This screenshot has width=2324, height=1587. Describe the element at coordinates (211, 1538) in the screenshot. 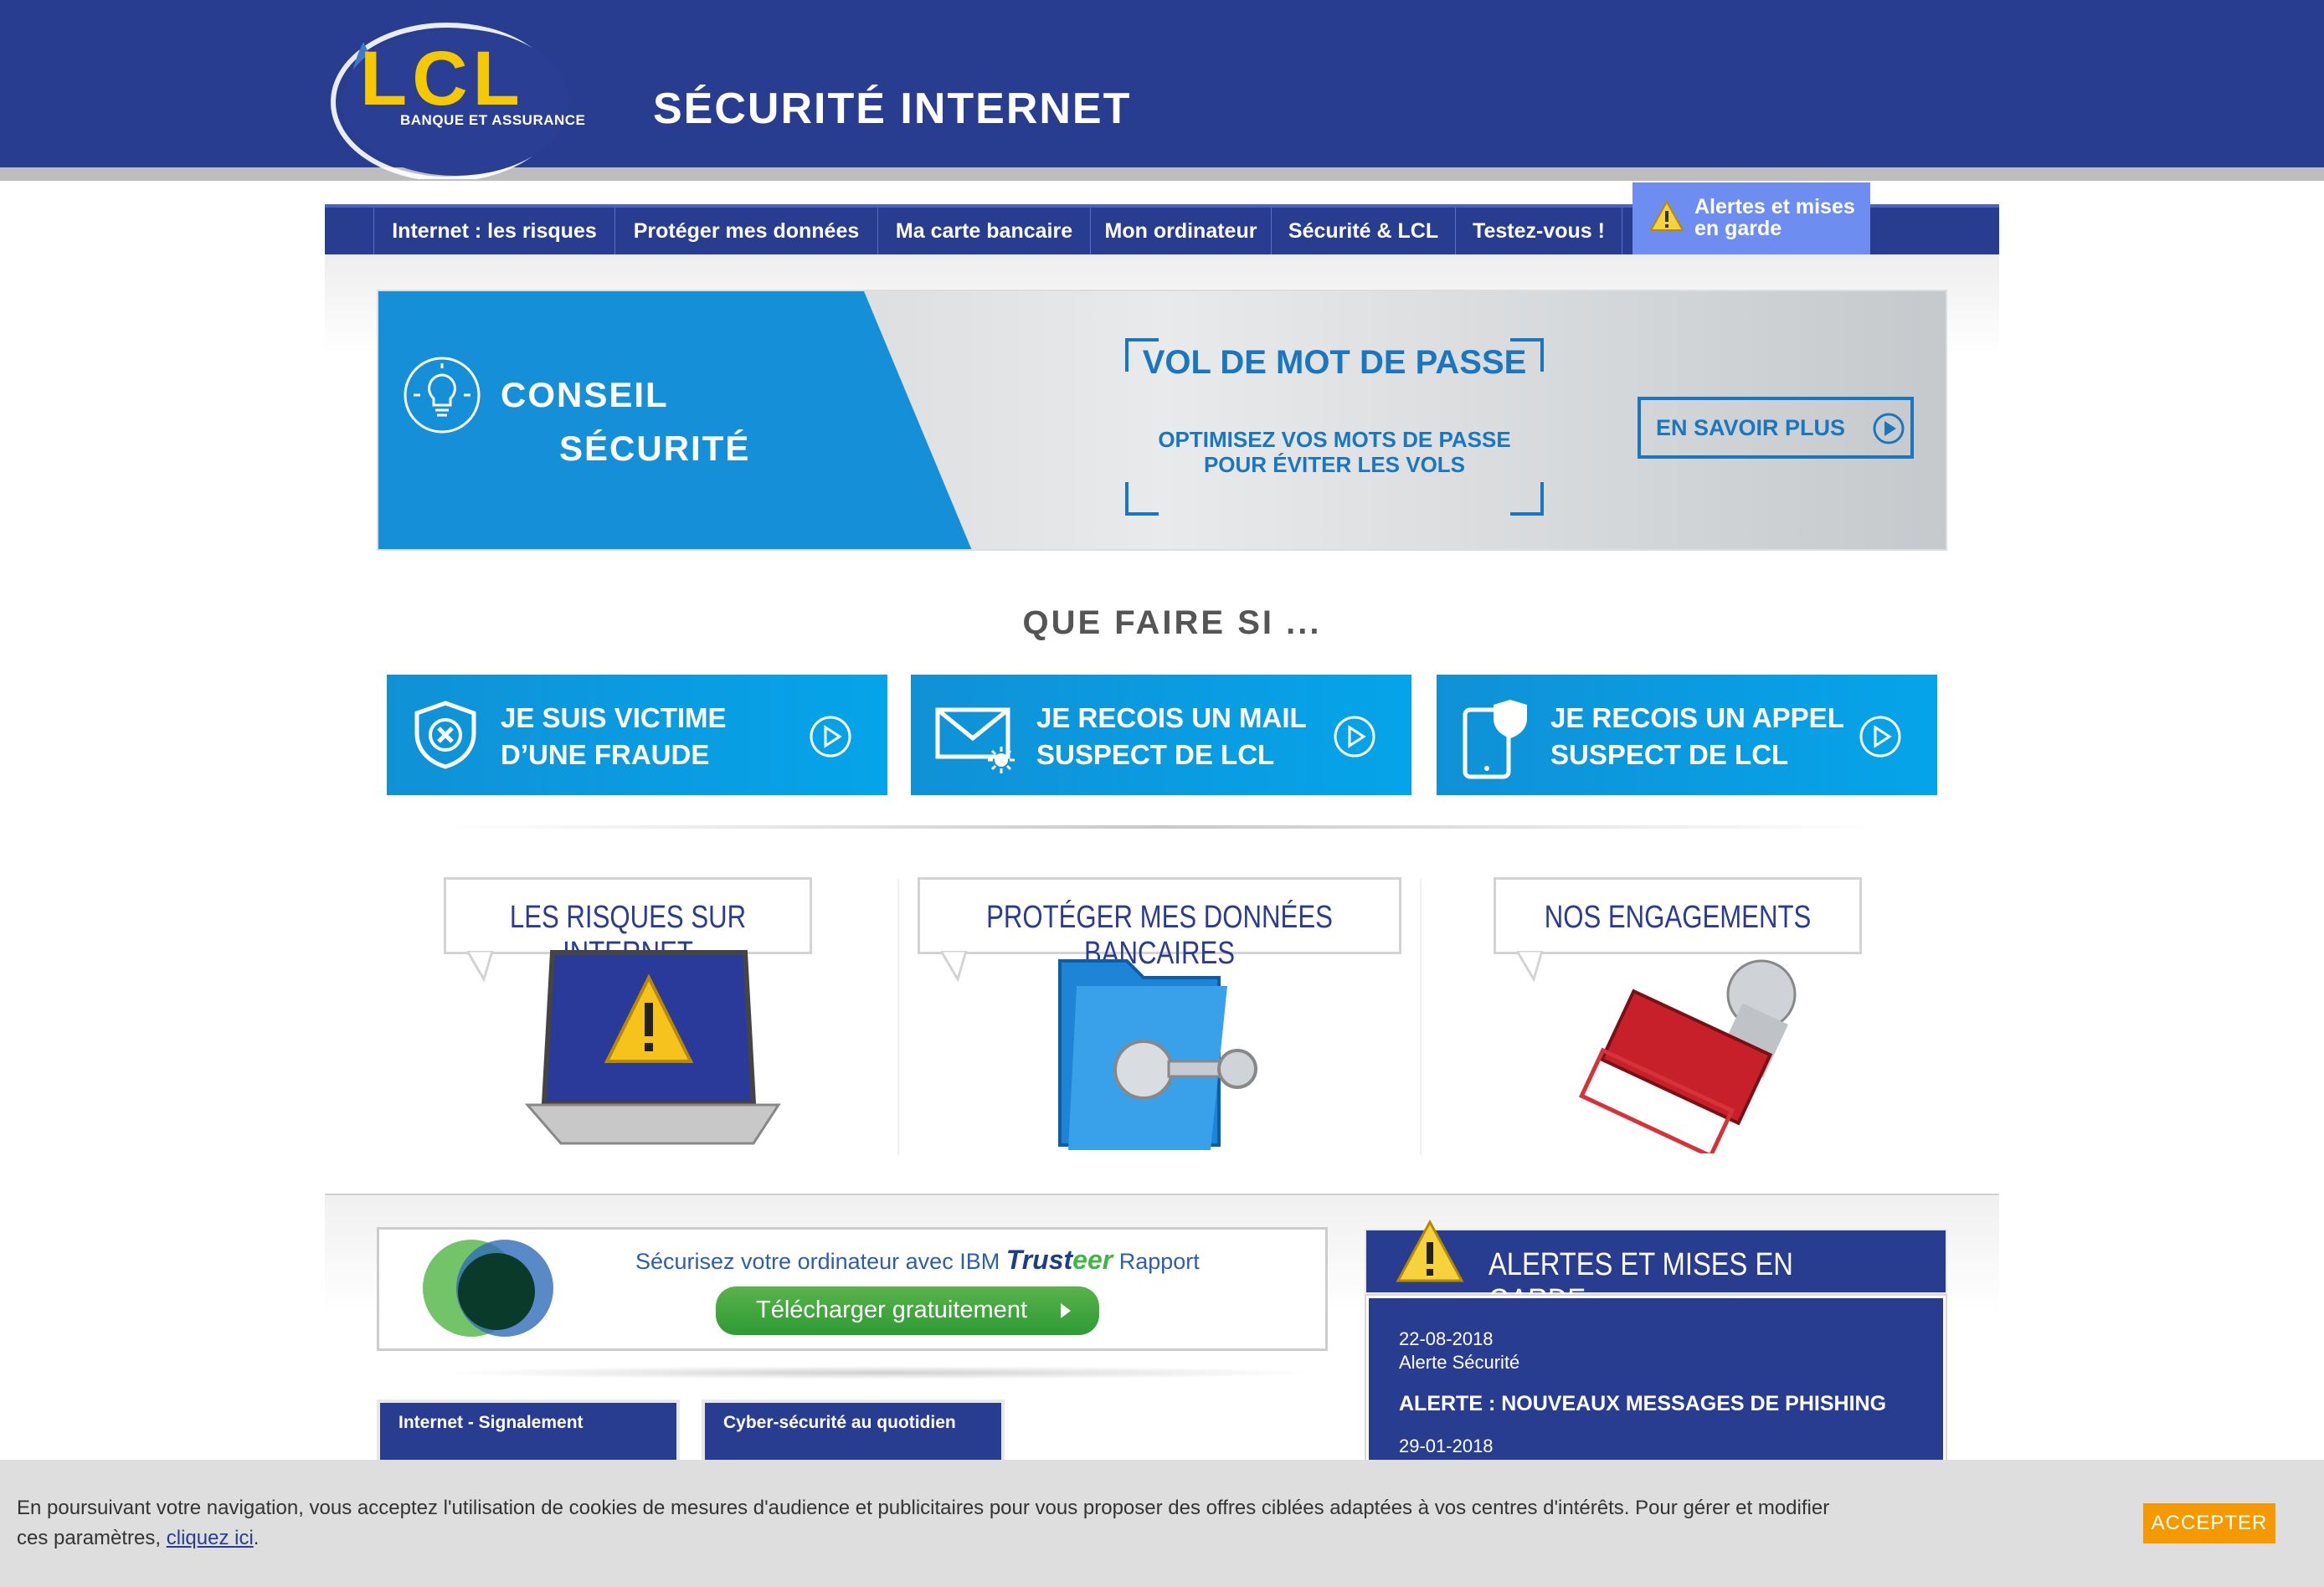

I see `cookie-settings-link: cliquez ici` at that location.